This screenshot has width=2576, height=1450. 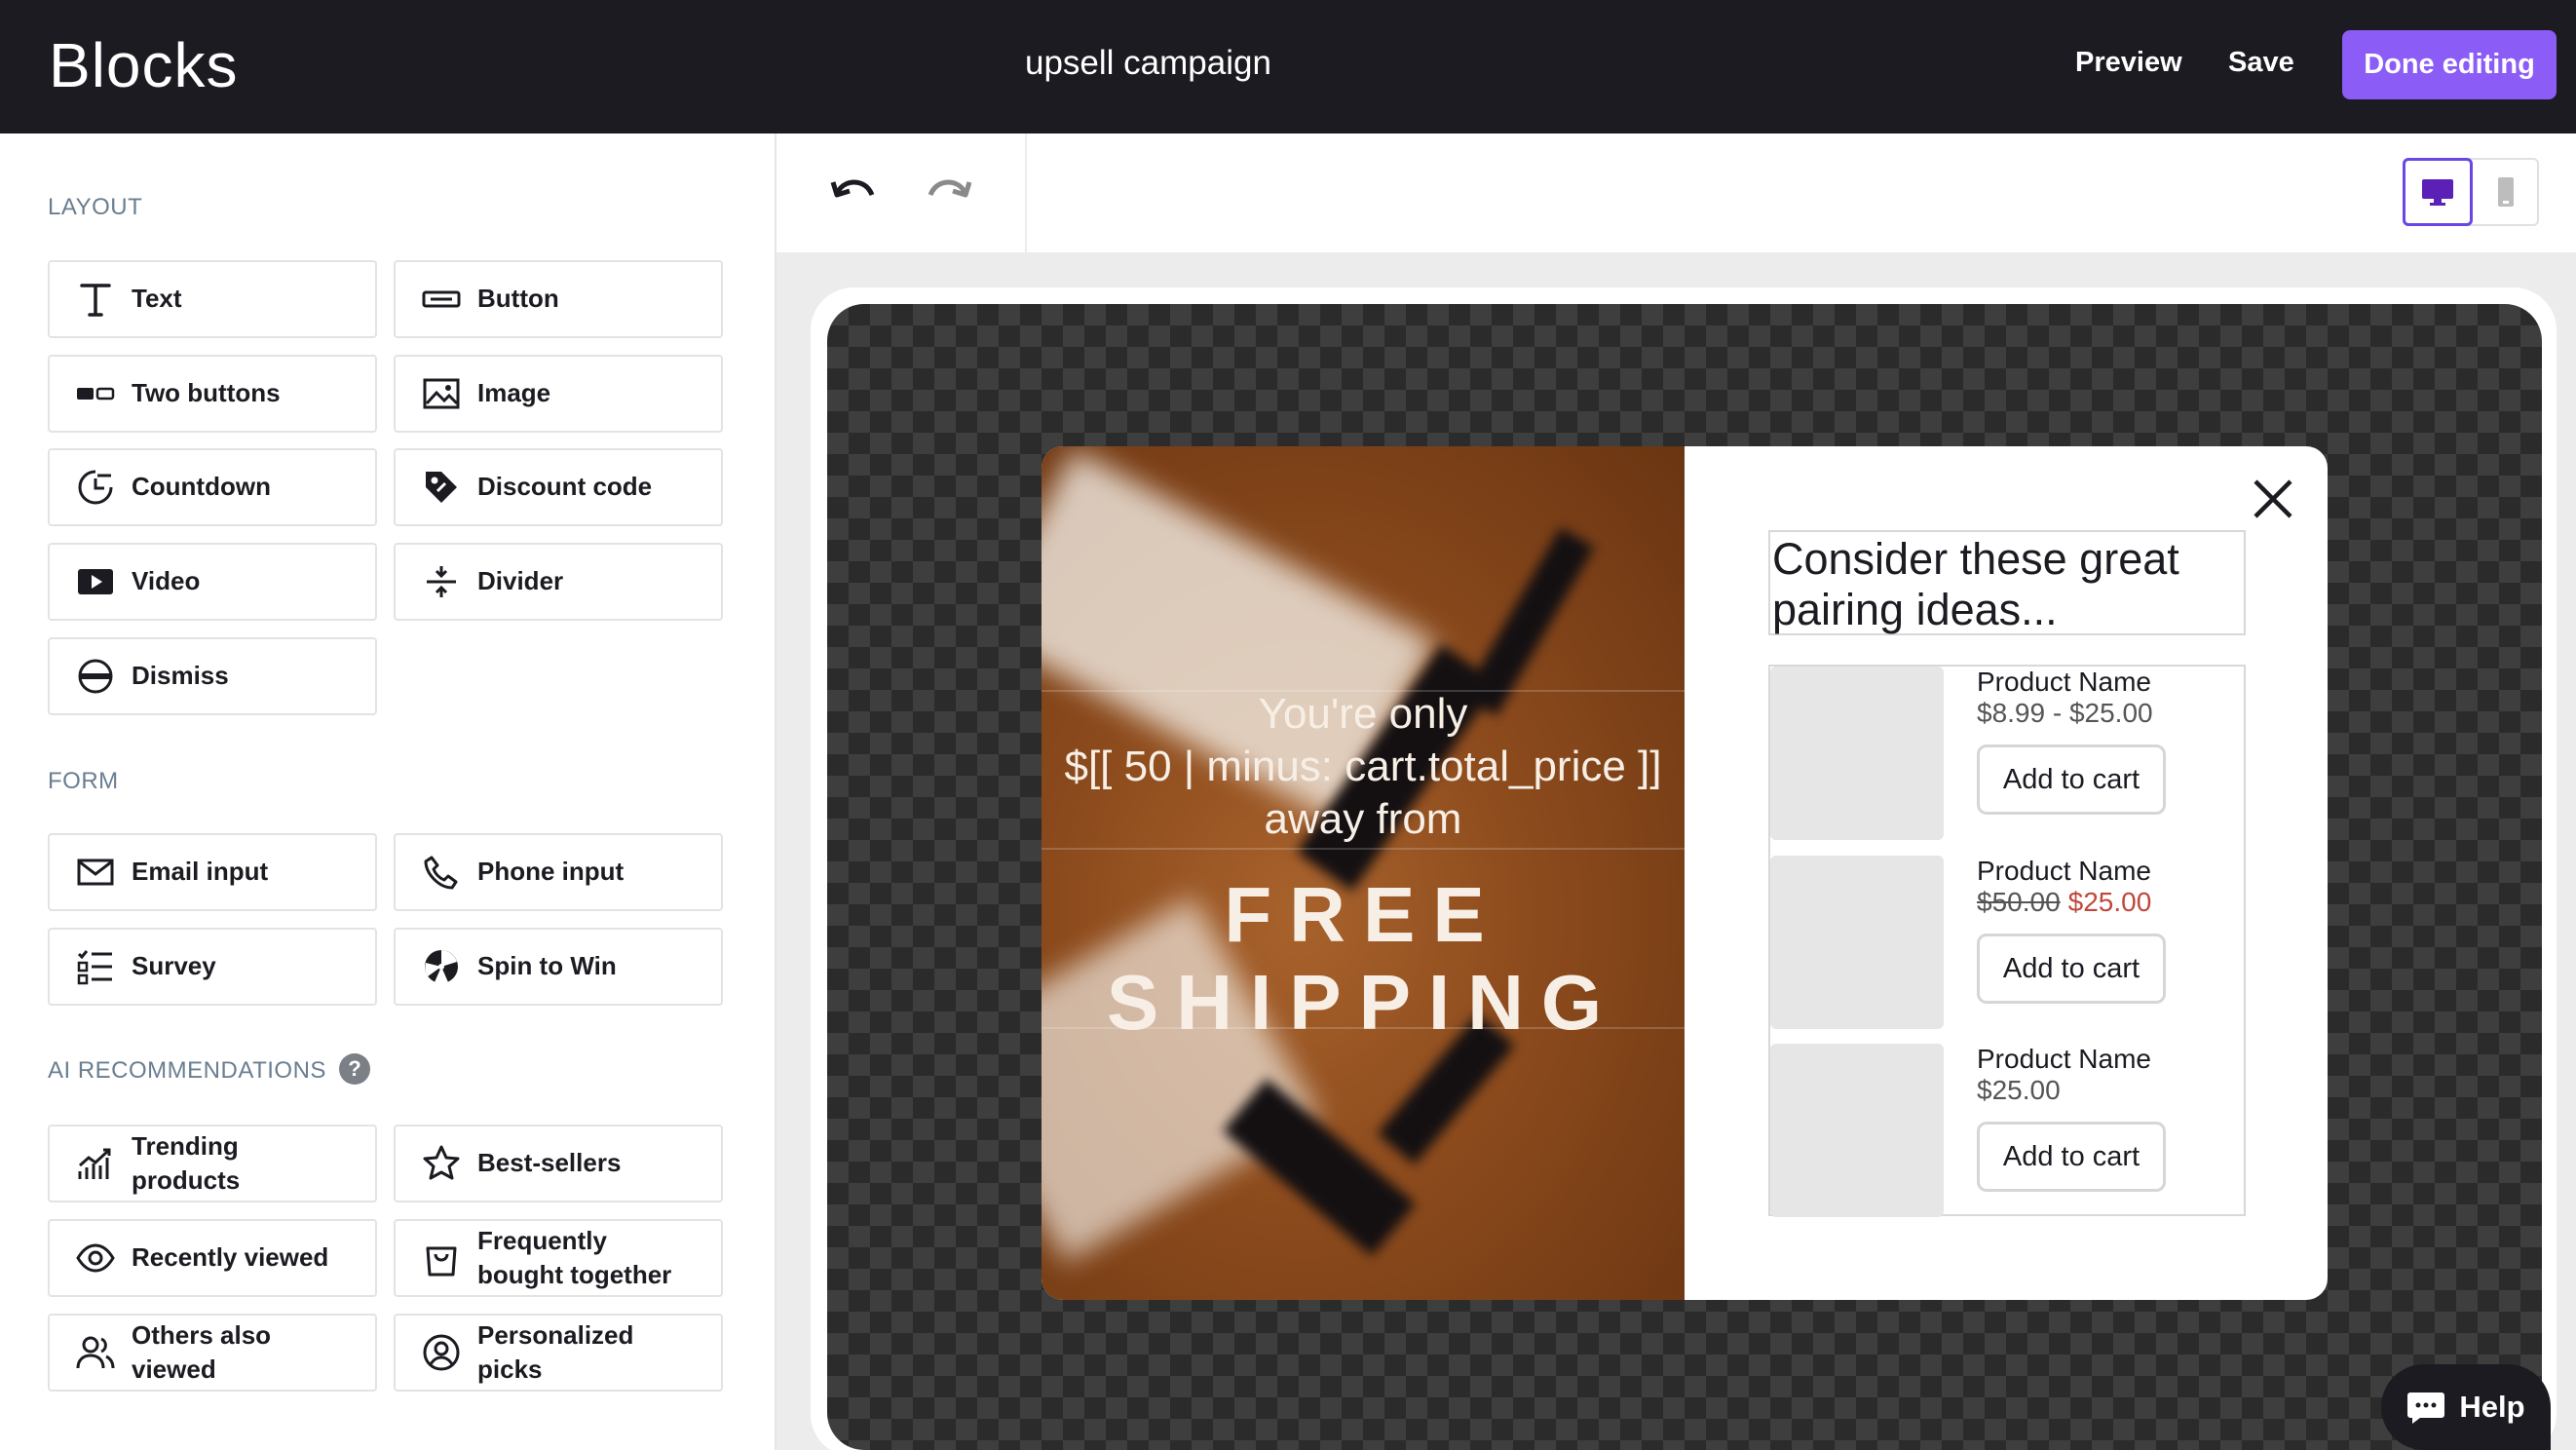 What do you see at coordinates (95, 581) in the screenshot?
I see `video-icon` at bounding box center [95, 581].